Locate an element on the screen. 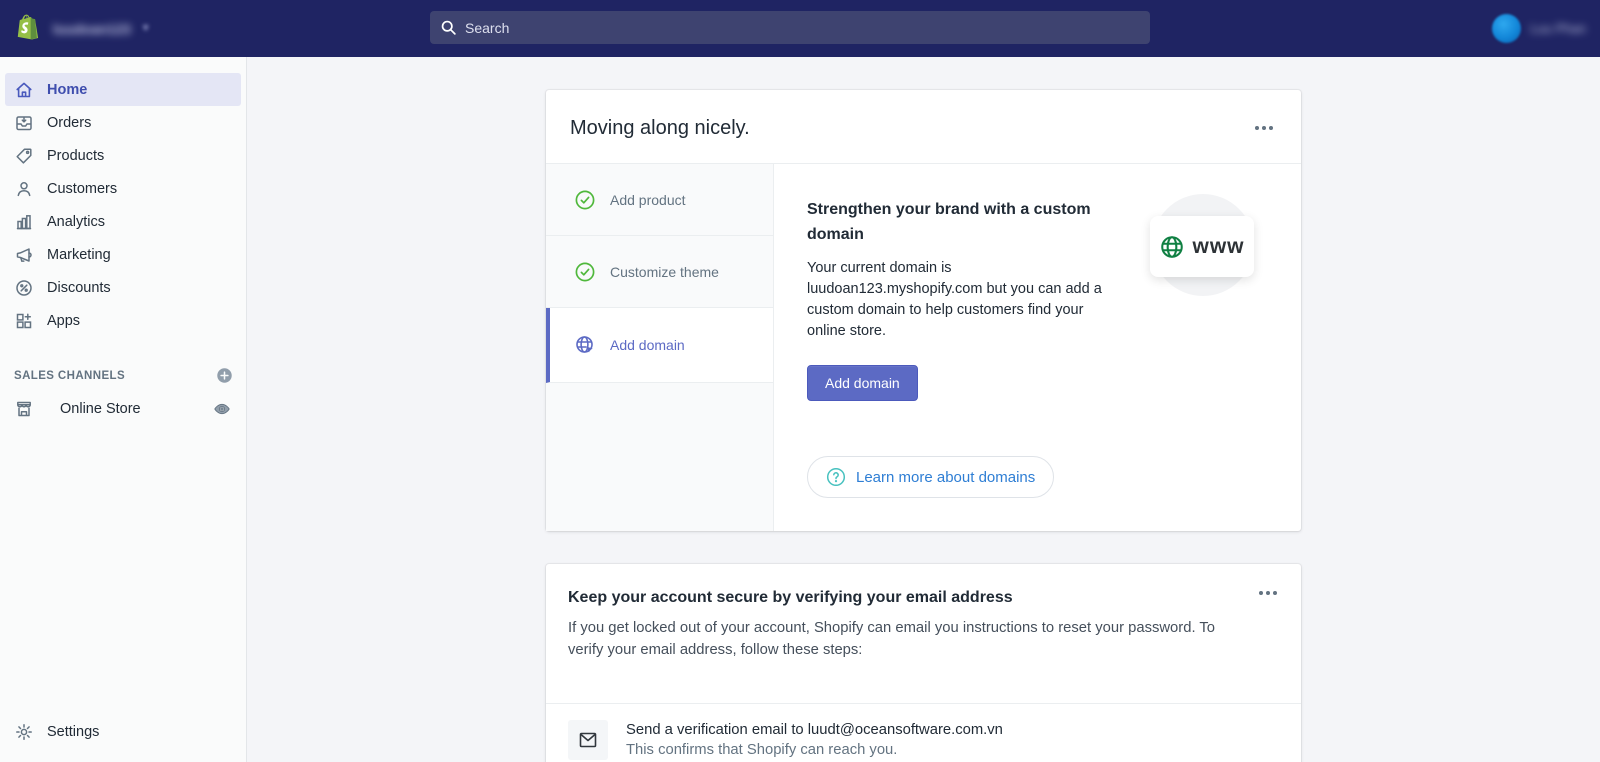 The image size is (1600, 762). sales-channels-label: SALES CHANNELS is located at coordinates (70, 375).